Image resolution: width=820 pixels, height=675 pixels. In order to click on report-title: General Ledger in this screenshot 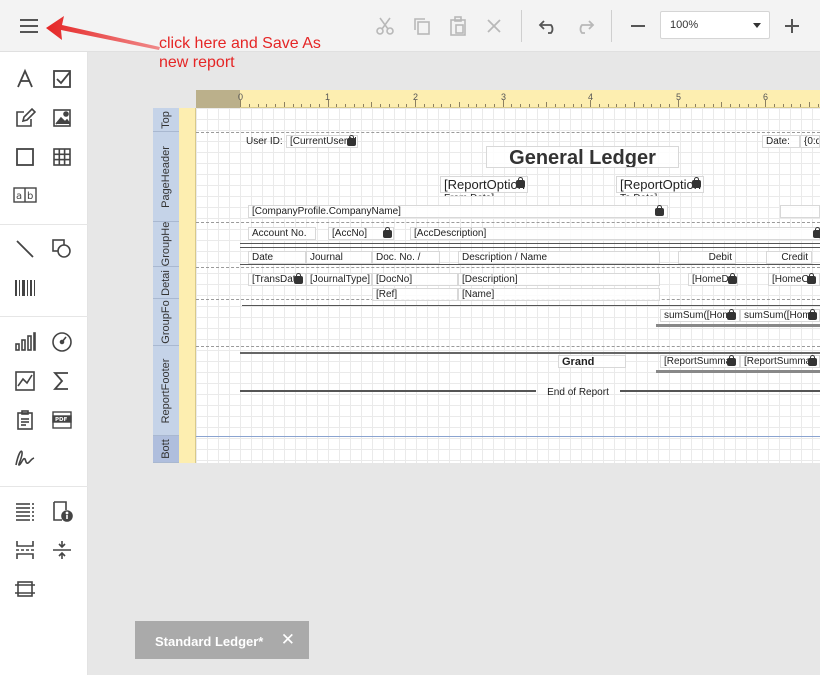, I will do `click(582, 157)`.